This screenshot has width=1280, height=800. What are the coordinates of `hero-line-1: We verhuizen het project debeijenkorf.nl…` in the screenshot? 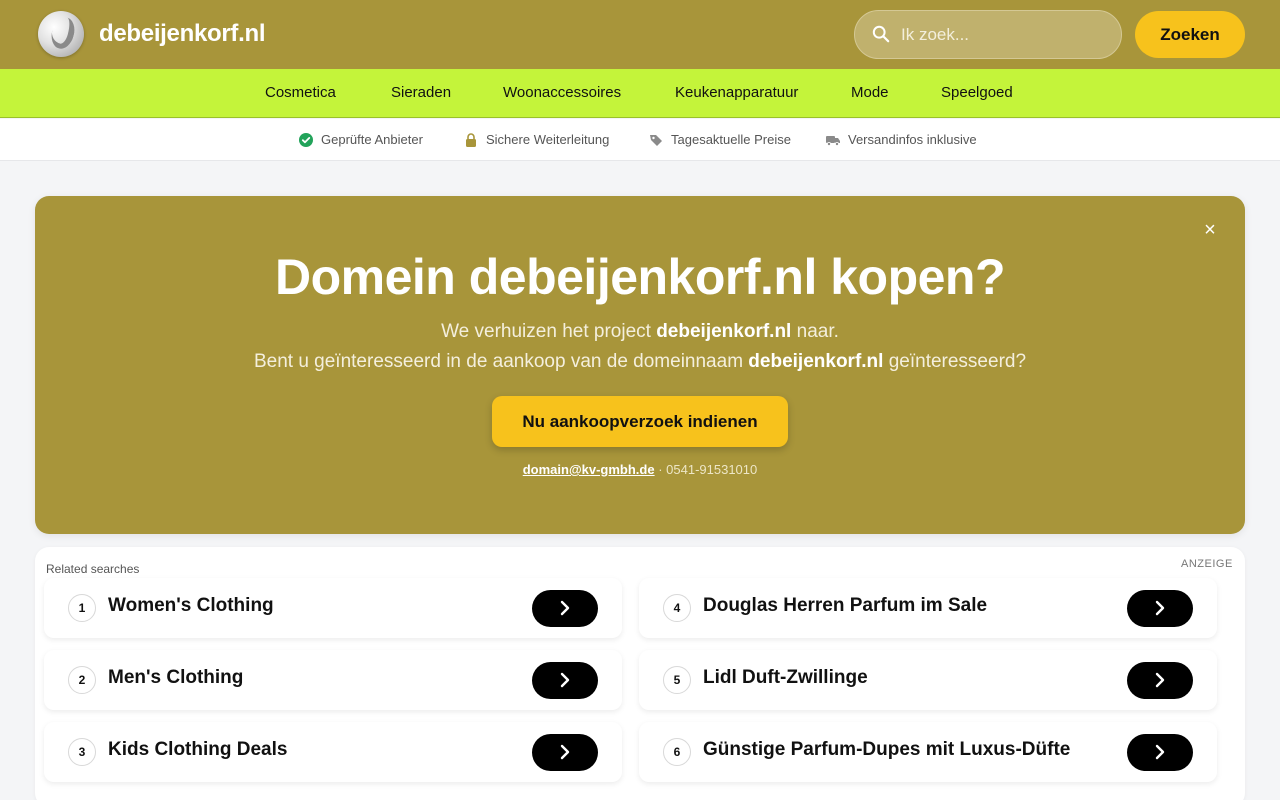 It's located at (640, 332).